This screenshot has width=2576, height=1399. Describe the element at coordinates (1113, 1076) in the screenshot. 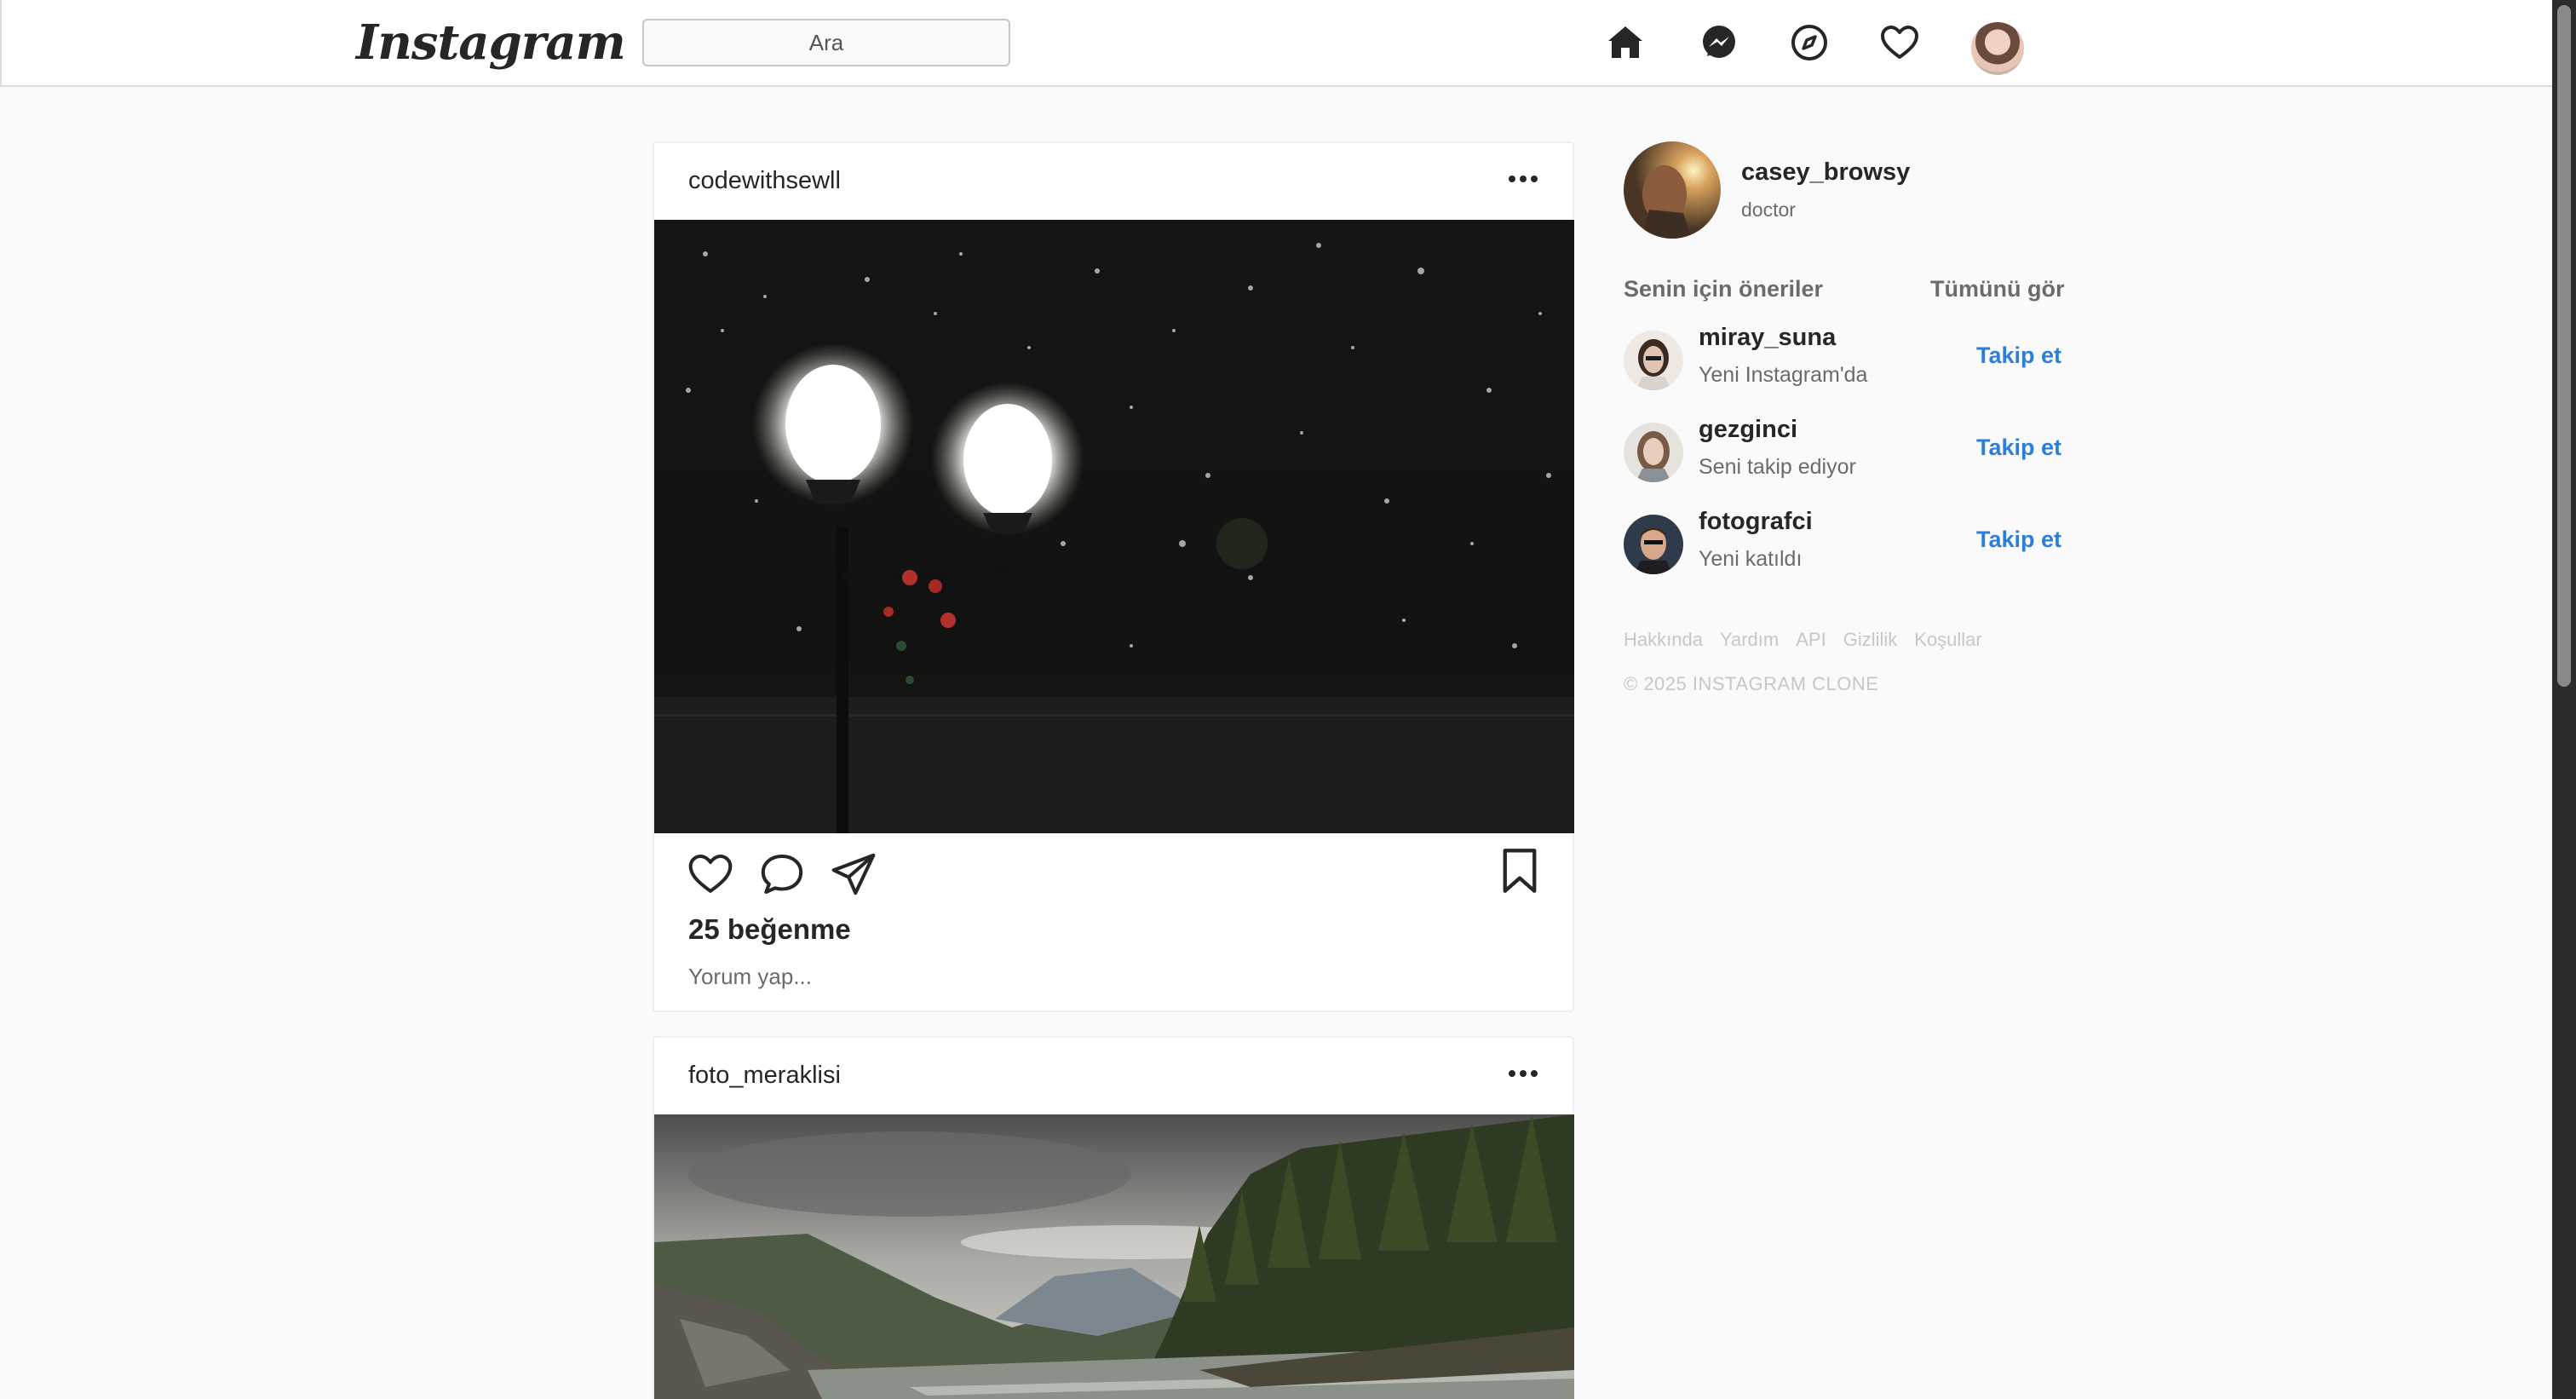

I see `post-header: foto_meraklisi` at that location.